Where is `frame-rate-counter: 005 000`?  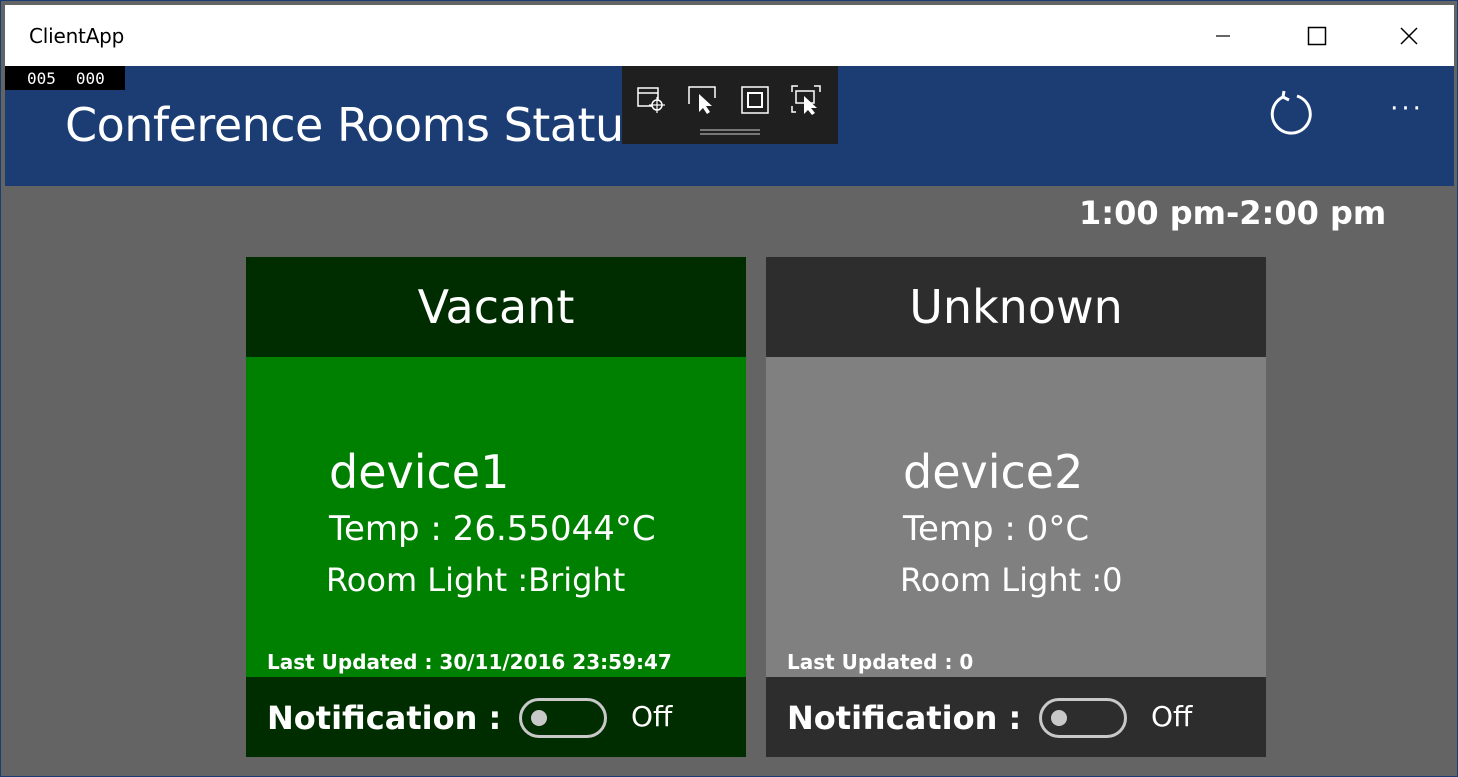
frame-rate-counter: 005 000 is located at coordinates (65, 78).